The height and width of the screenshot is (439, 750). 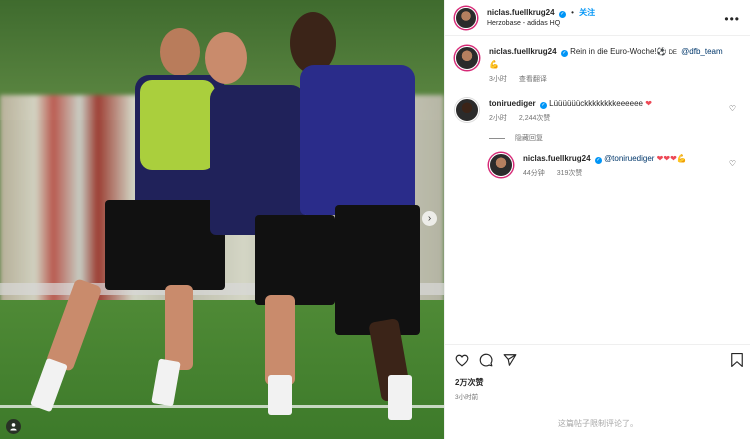 What do you see at coordinates (614, 138) in the screenshot?
I see `hide-replies-toggle: 隐藏回复` at bounding box center [614, 138].